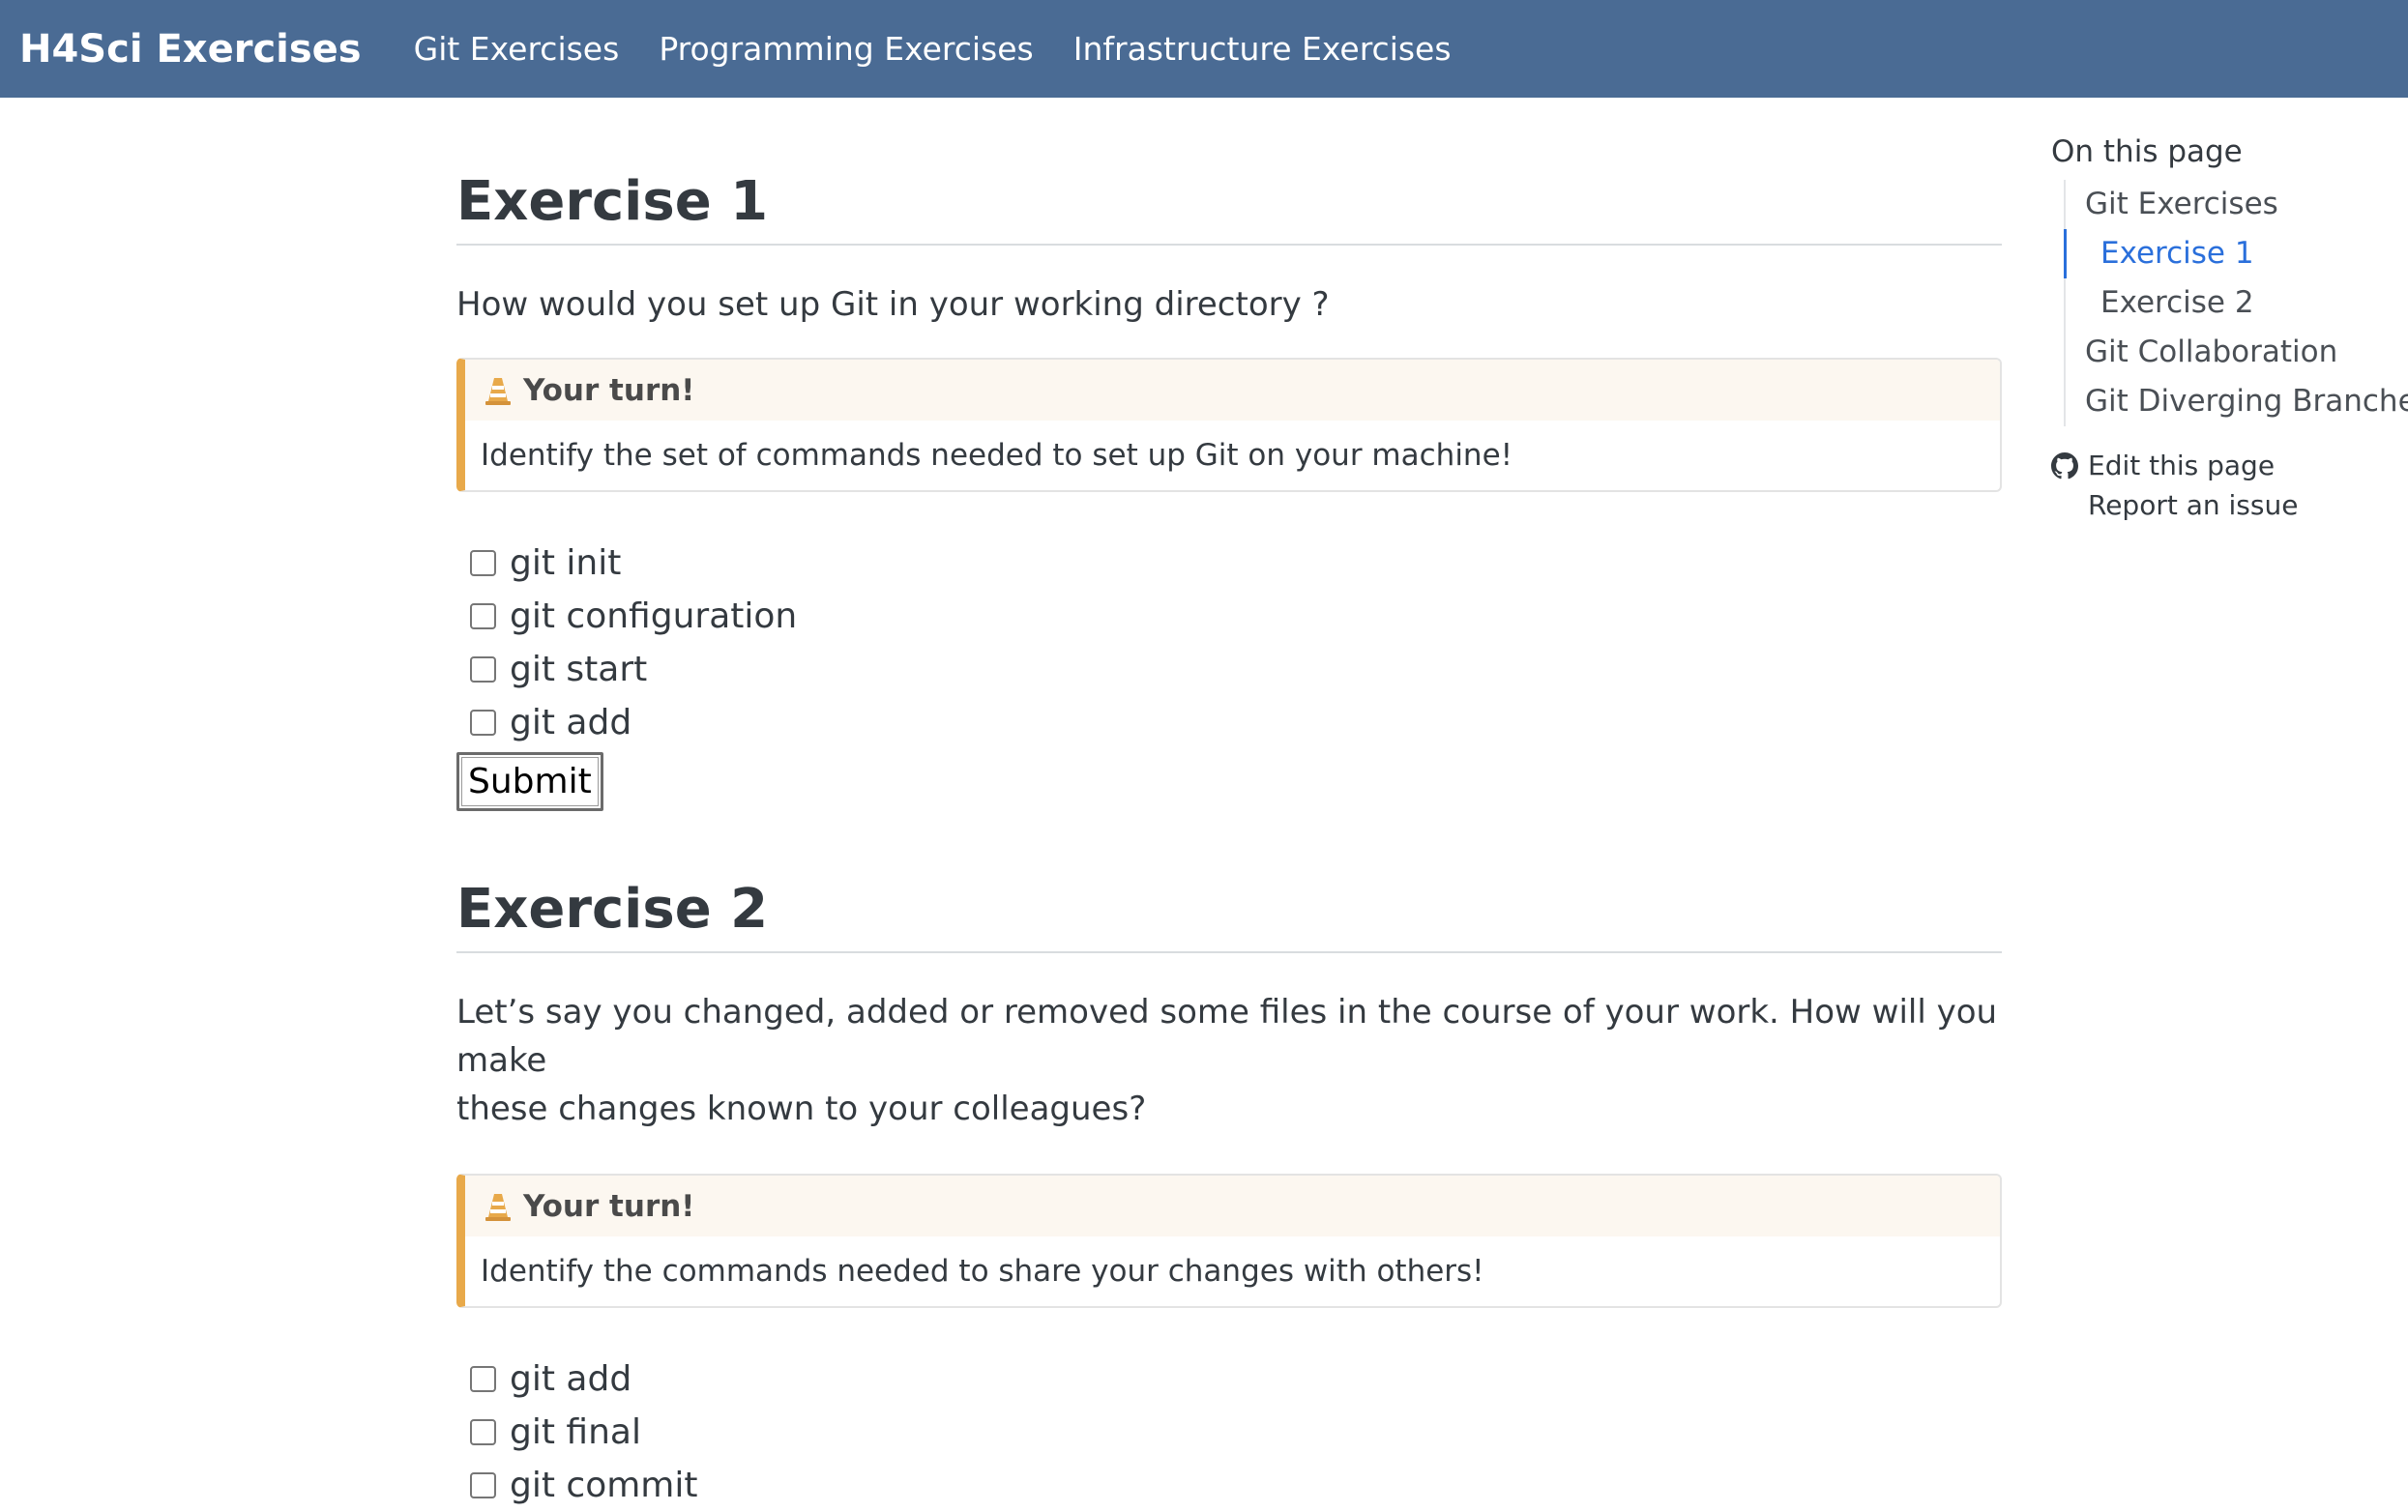 The height and width of the screenshot is (1512, 2408). What do you see at coordinates (612, 909) in the screenshot?
I see `exercise-2-title: Exercise 2` at bounding box center [612, 909].